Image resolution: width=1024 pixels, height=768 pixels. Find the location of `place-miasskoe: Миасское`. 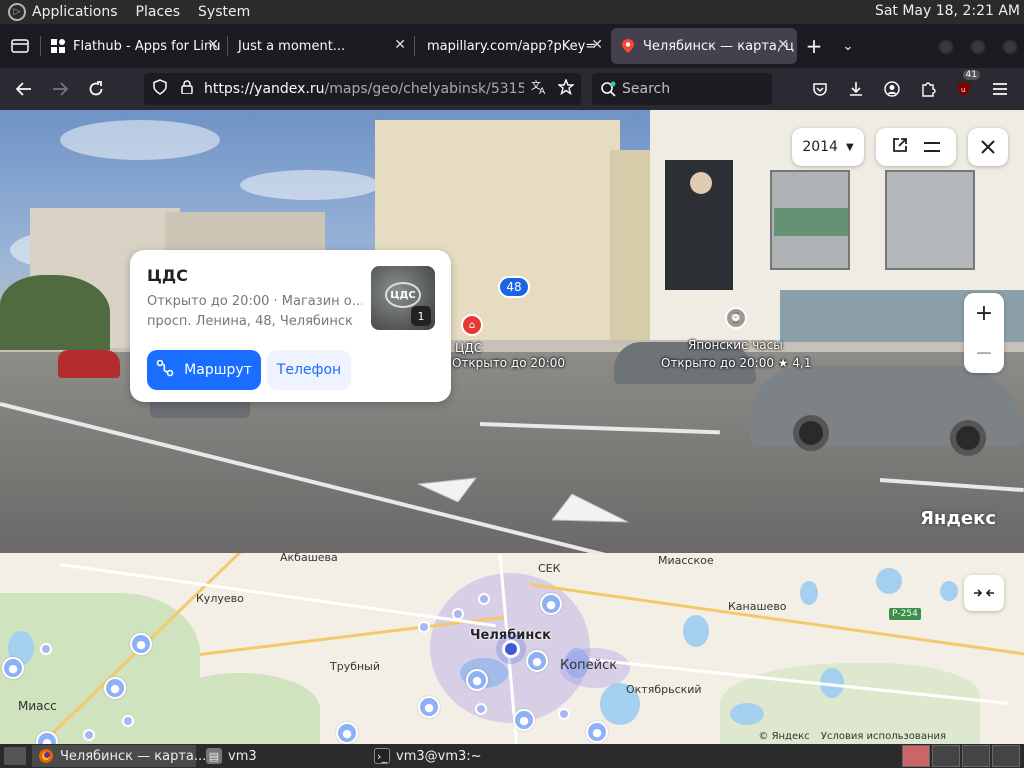

place-miasskoe: Миасское is located at coordinates (686, 560).